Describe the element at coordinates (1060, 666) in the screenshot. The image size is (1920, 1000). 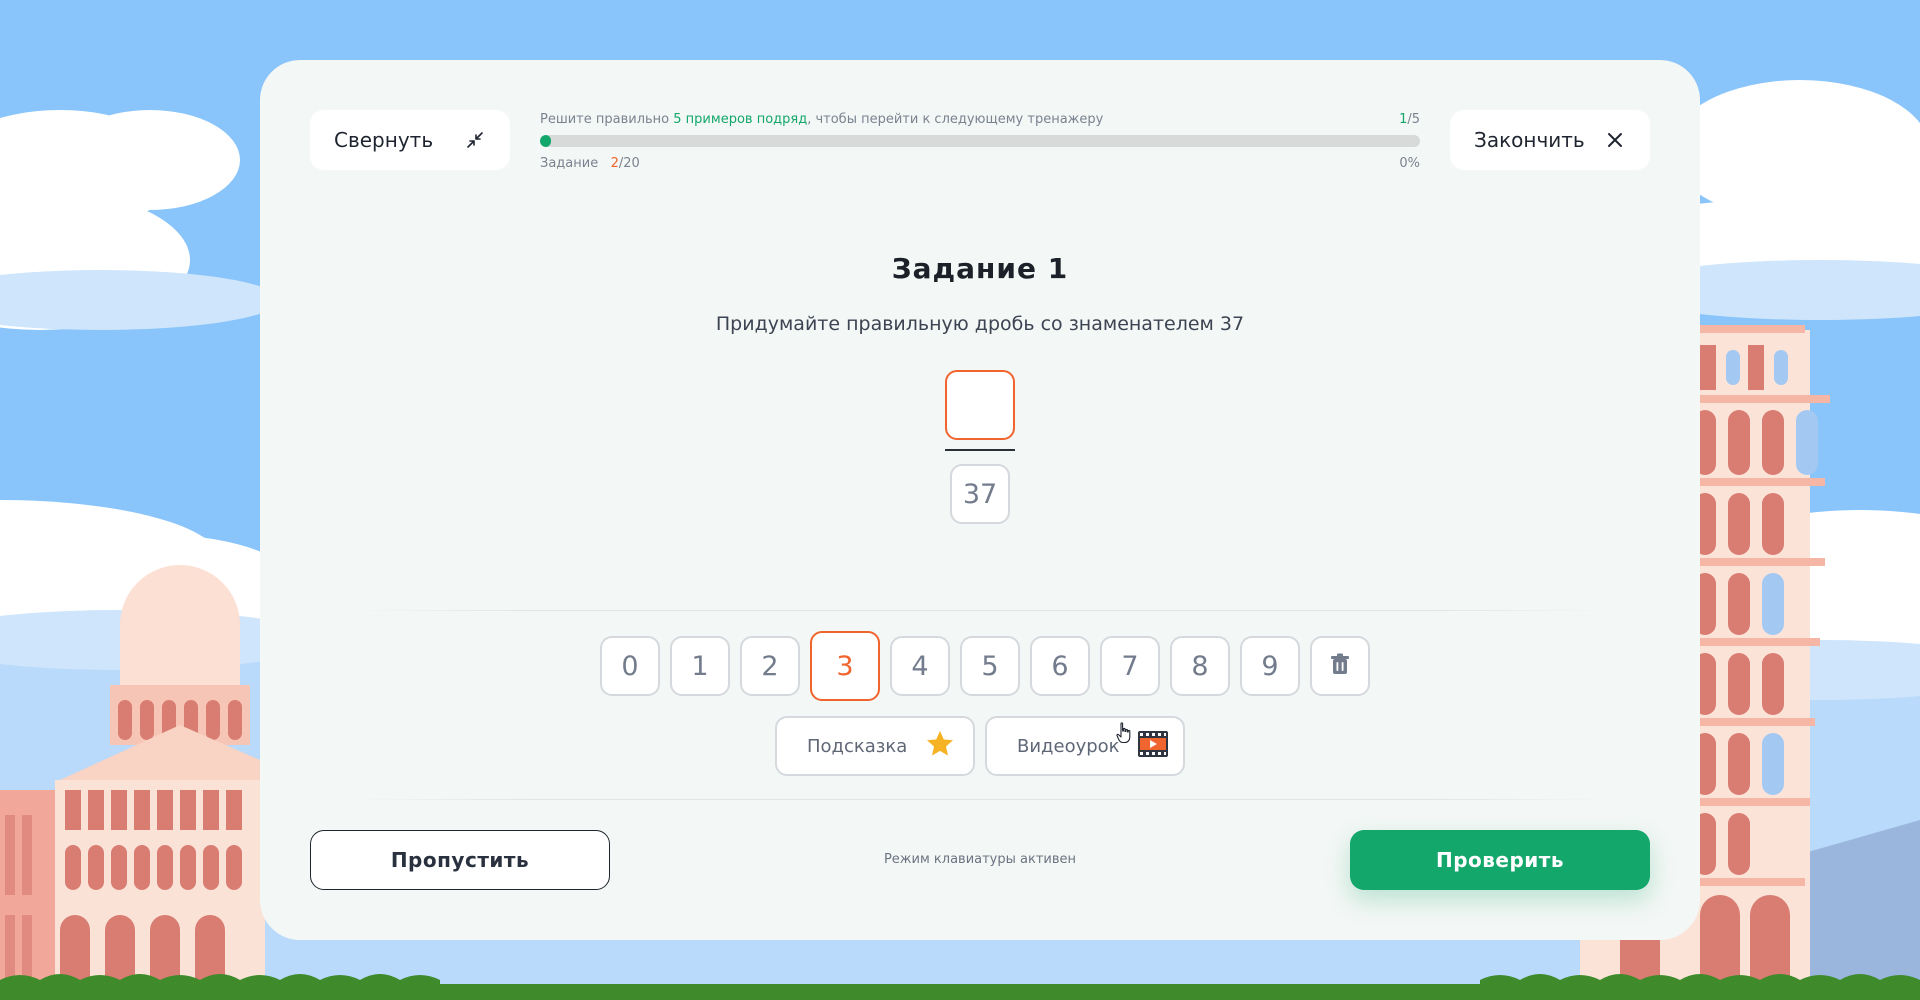
I see `key-6: 6` at that location.